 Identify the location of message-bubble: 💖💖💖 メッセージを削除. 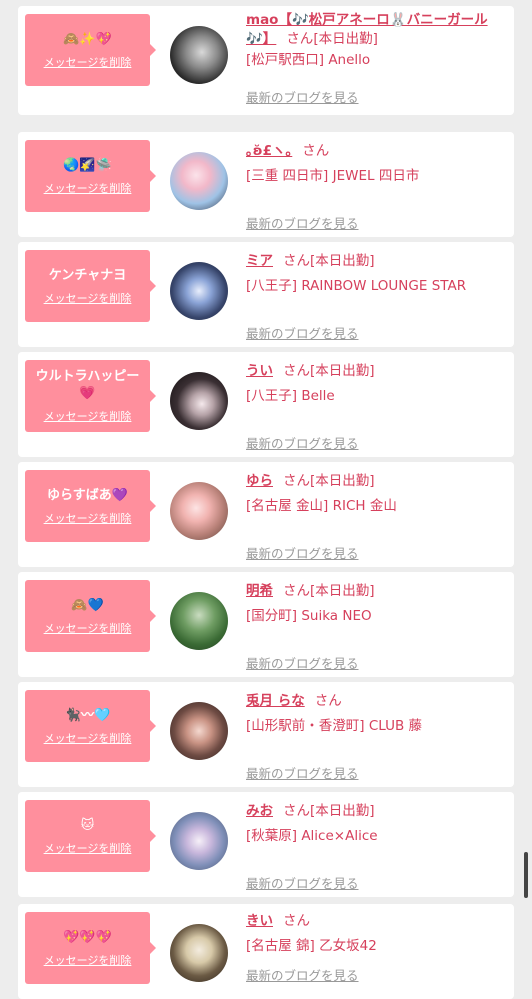
(90, 948).